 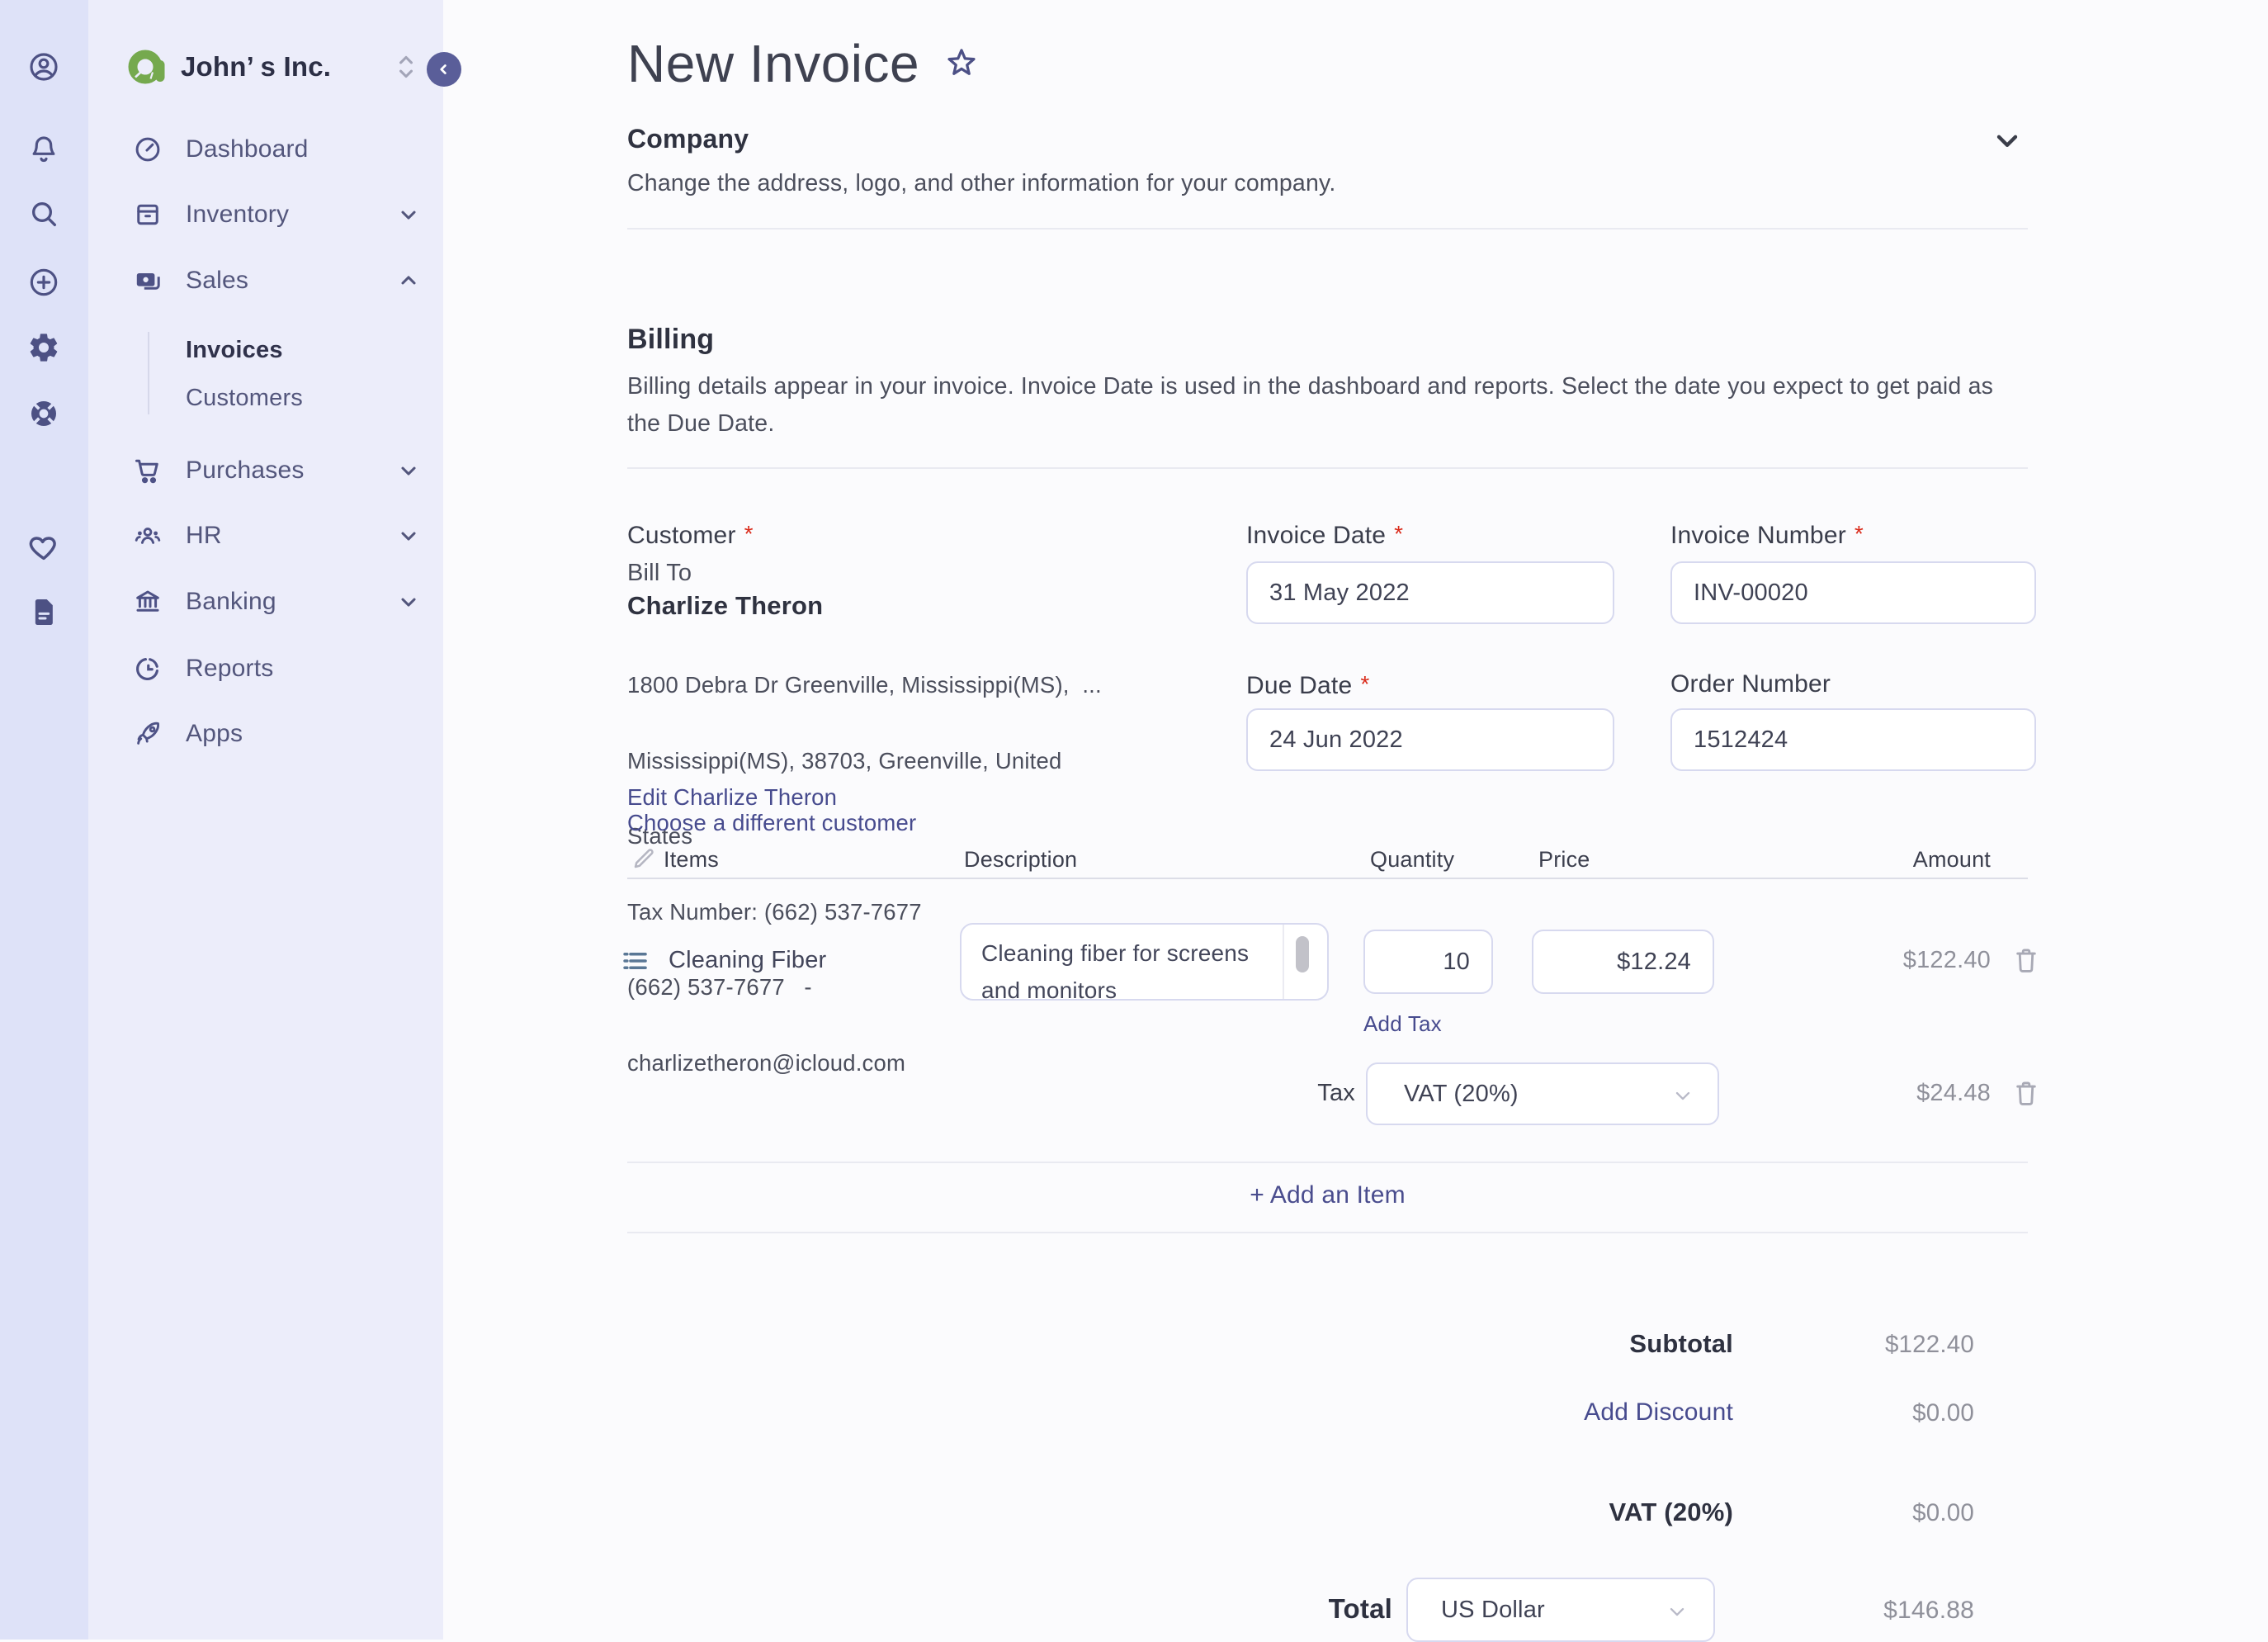 I want to click on company-section-chevron-icon, so click(x=2008, y=140).